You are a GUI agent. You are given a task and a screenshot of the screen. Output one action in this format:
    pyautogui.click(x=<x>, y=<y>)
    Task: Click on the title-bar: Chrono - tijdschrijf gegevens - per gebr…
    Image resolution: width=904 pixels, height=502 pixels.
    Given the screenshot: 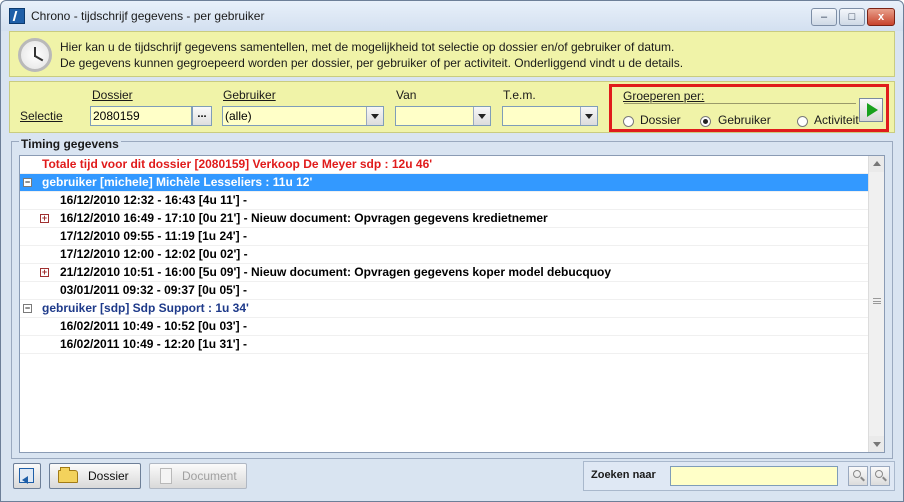 What is the action you would take?
    pyautogui.click(x=452, y=16)
    